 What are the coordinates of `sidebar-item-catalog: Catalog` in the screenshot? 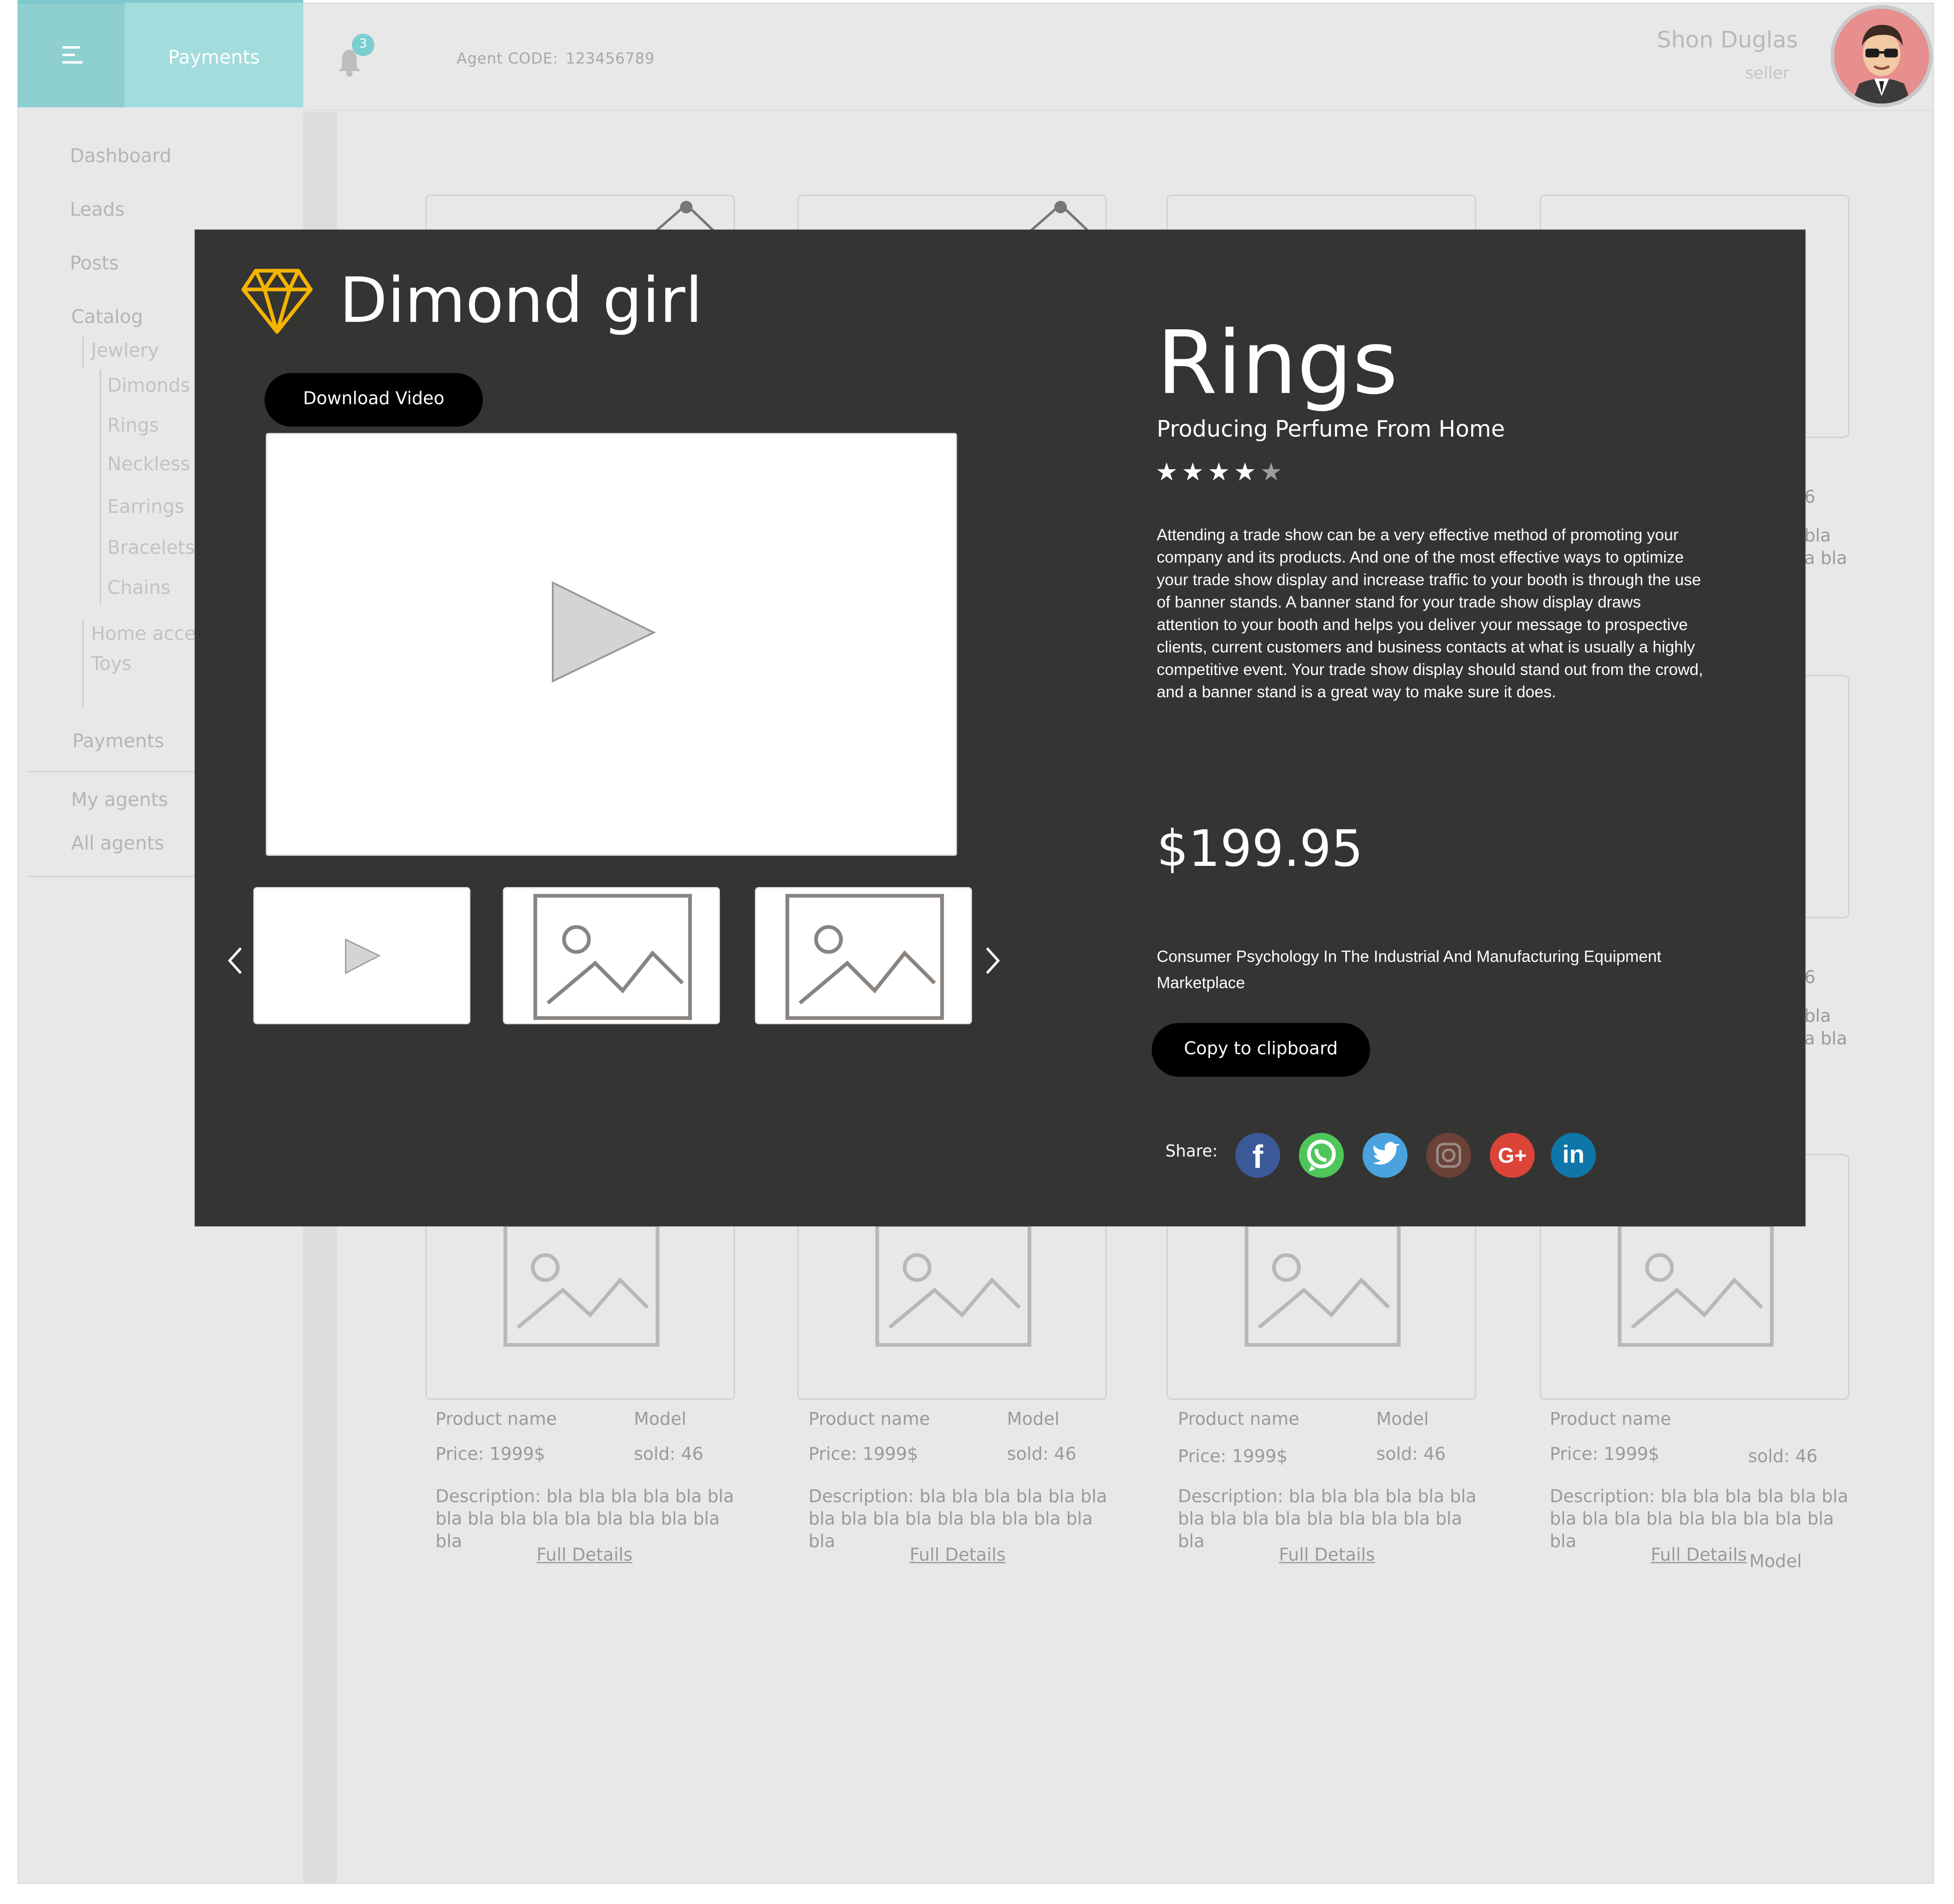 It's located at (107, 317).